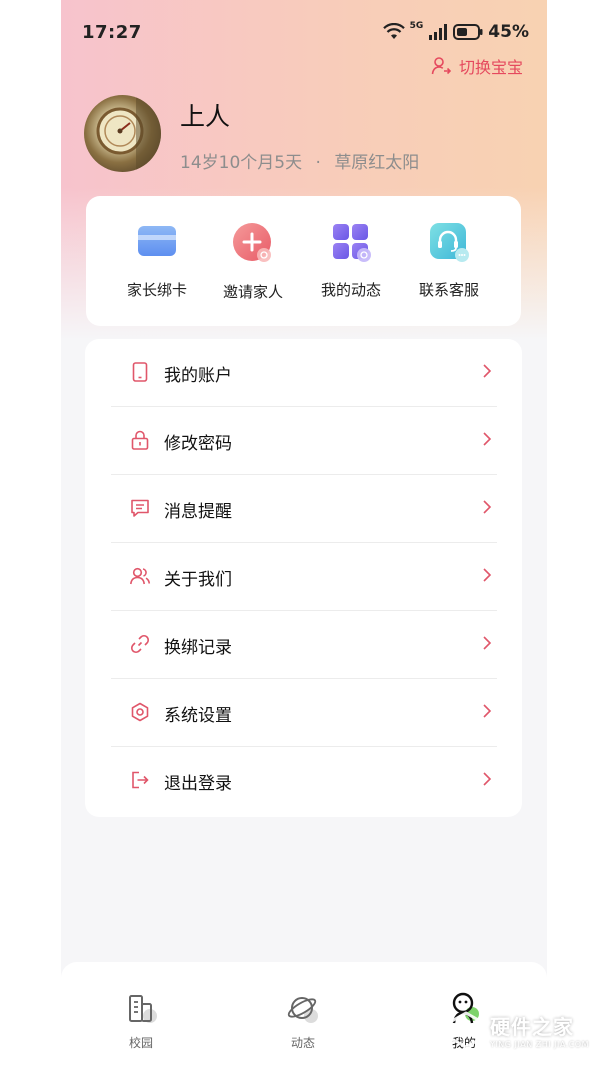 This screenshot has height=1080, width=607. I want to click on quick-action-label: 家长绑卡, so click(156, 290).